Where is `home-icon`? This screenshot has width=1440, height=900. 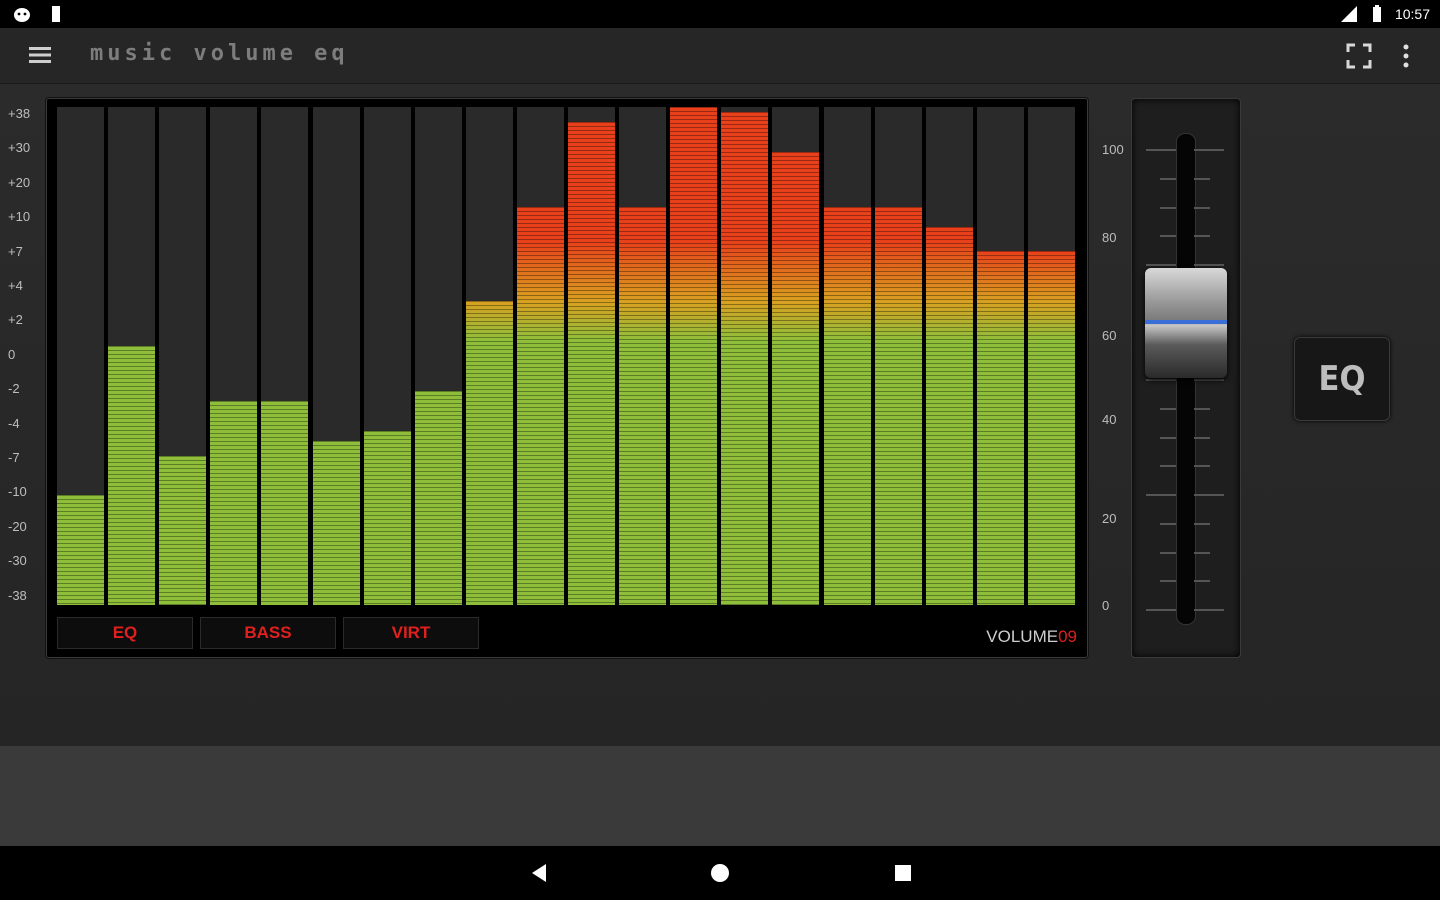 home-icon is located at coordinates (720, 873).